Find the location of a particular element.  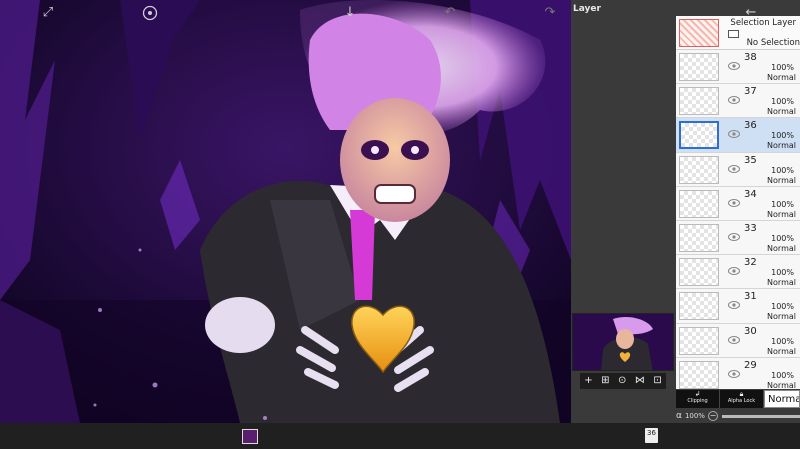

layer-row-38: 38 100% Normal is located at coordinates (738, 67).